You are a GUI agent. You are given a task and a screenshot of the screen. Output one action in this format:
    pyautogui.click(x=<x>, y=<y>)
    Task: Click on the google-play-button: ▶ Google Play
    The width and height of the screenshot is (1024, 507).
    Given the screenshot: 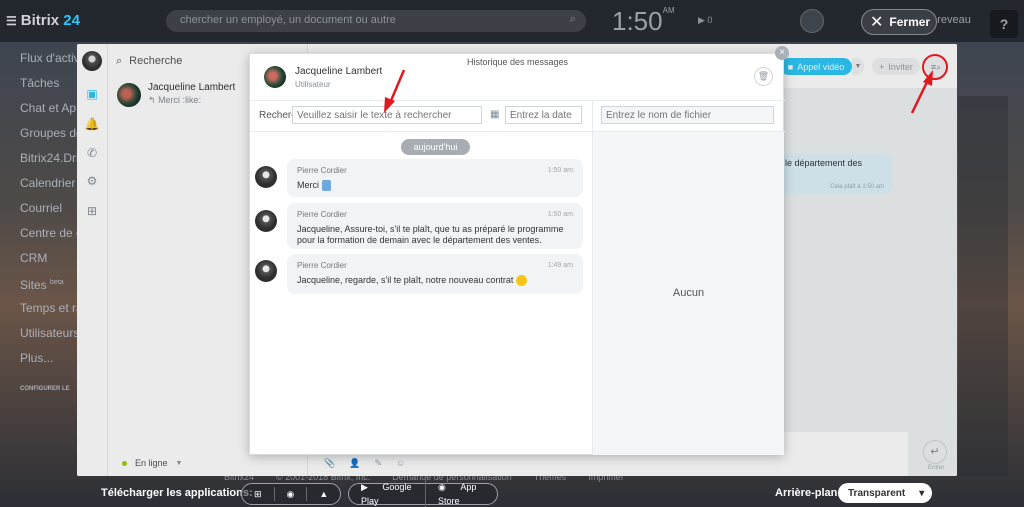 What is the action you would take?
    pyautogui.click(x=388, y=493)
    